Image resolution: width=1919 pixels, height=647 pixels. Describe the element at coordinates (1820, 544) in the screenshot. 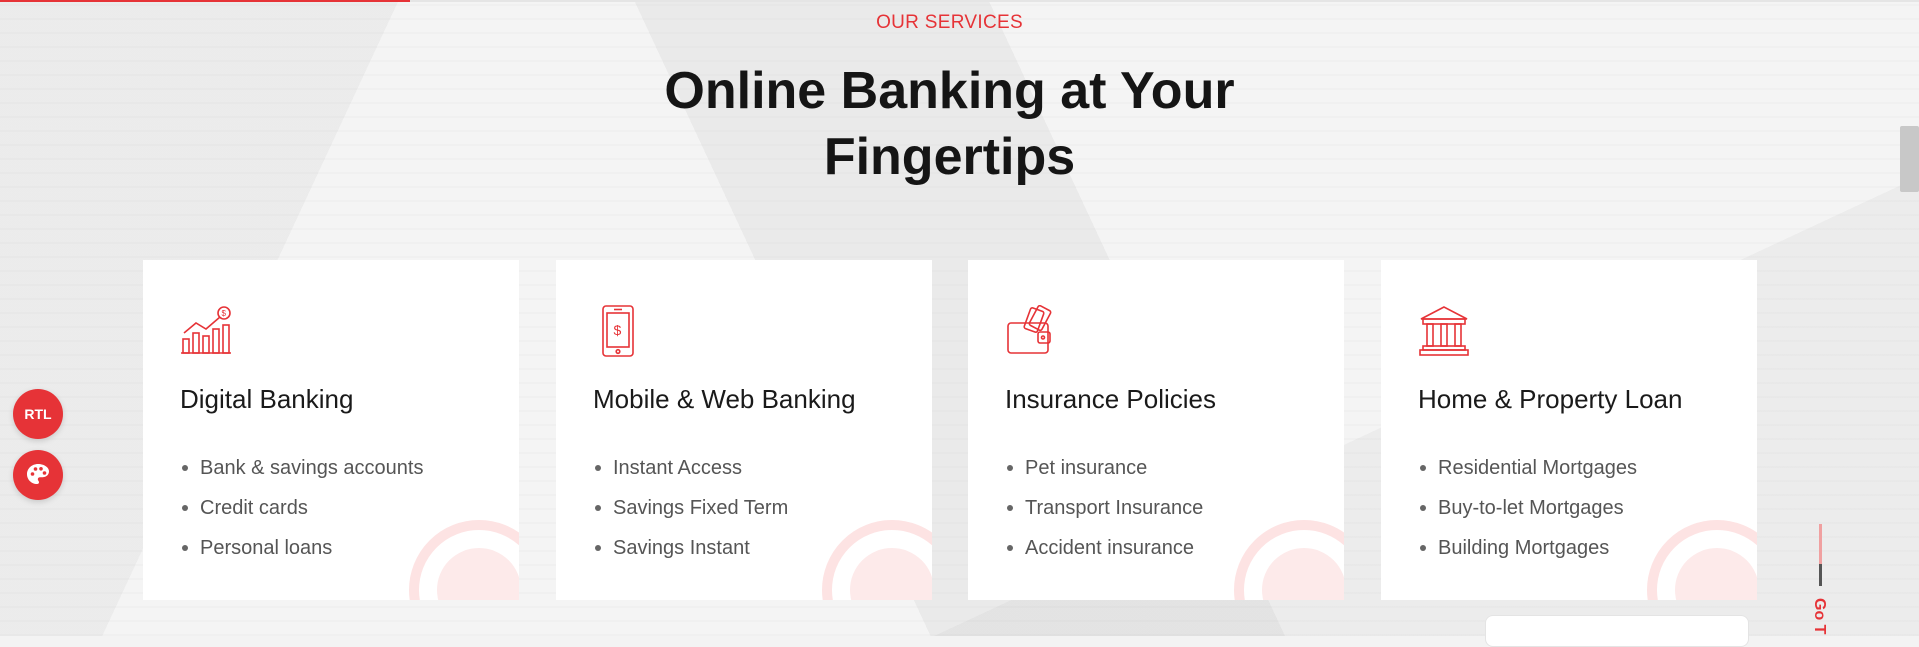

I see `go-top-progress-line` at that location.